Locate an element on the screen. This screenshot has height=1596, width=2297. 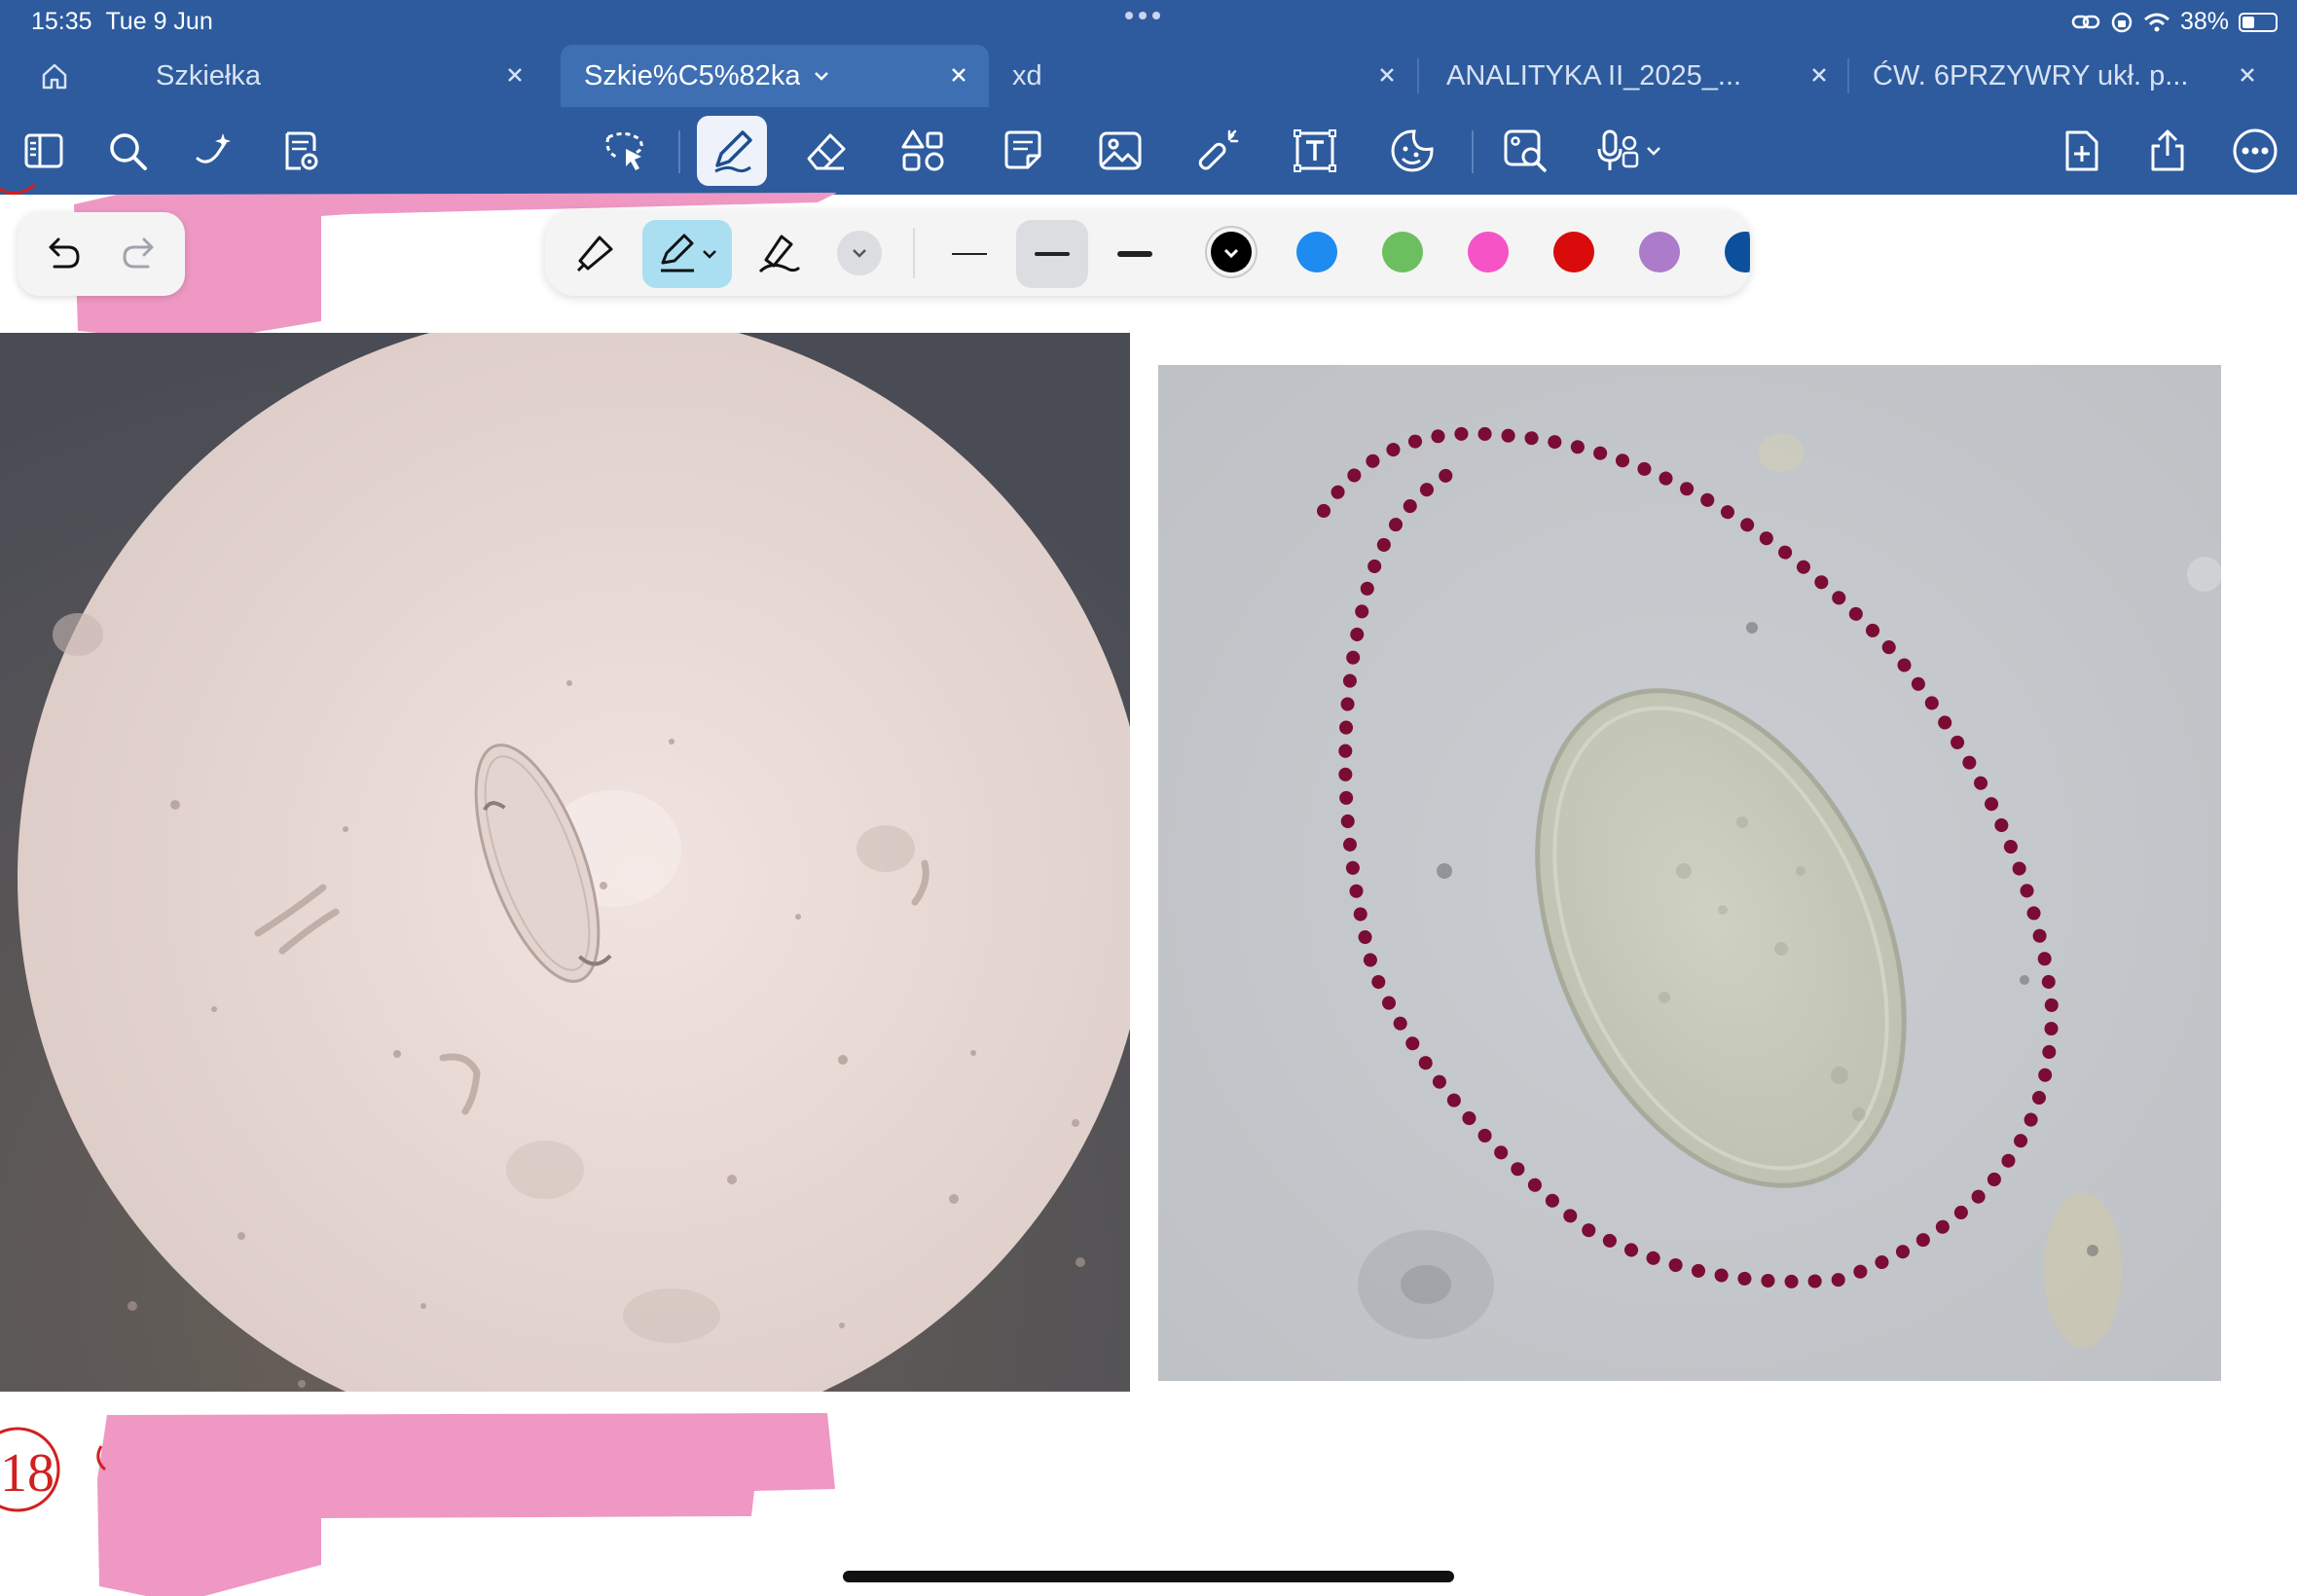
lasso-icon is located at coordinates (624, 151).